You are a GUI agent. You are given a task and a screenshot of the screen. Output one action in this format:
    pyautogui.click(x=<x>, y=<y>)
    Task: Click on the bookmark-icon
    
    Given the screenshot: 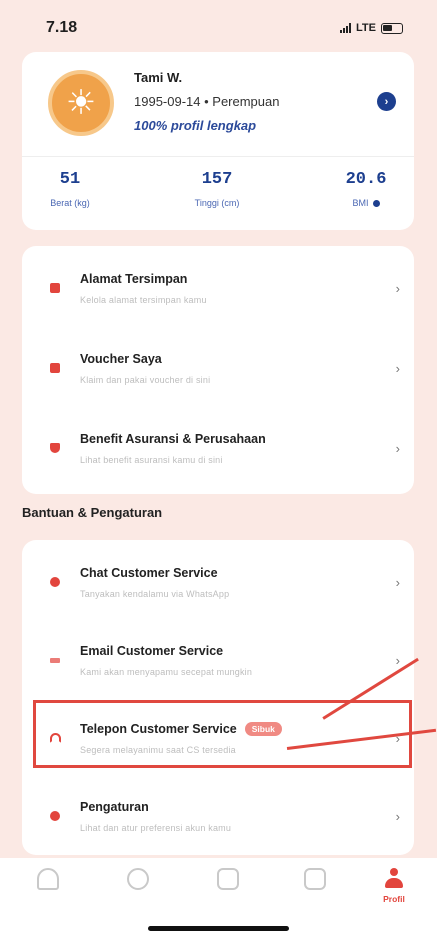 What is the action you would take?
    pyautogui.click(x=55, y=288)
    